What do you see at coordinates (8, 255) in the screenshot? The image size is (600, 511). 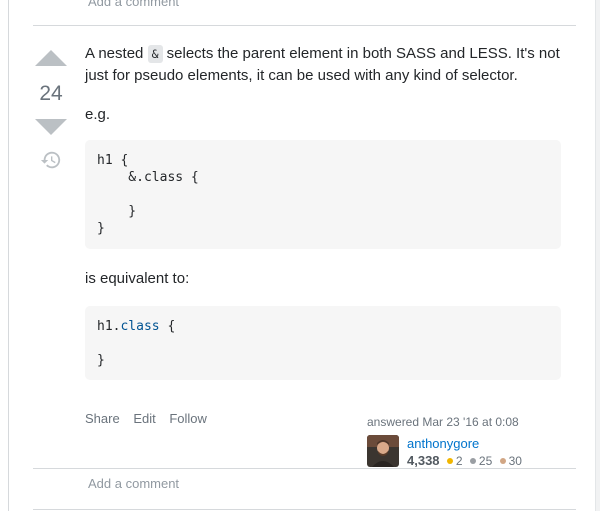 I see `left-divider` at bounding box center [8, 255].